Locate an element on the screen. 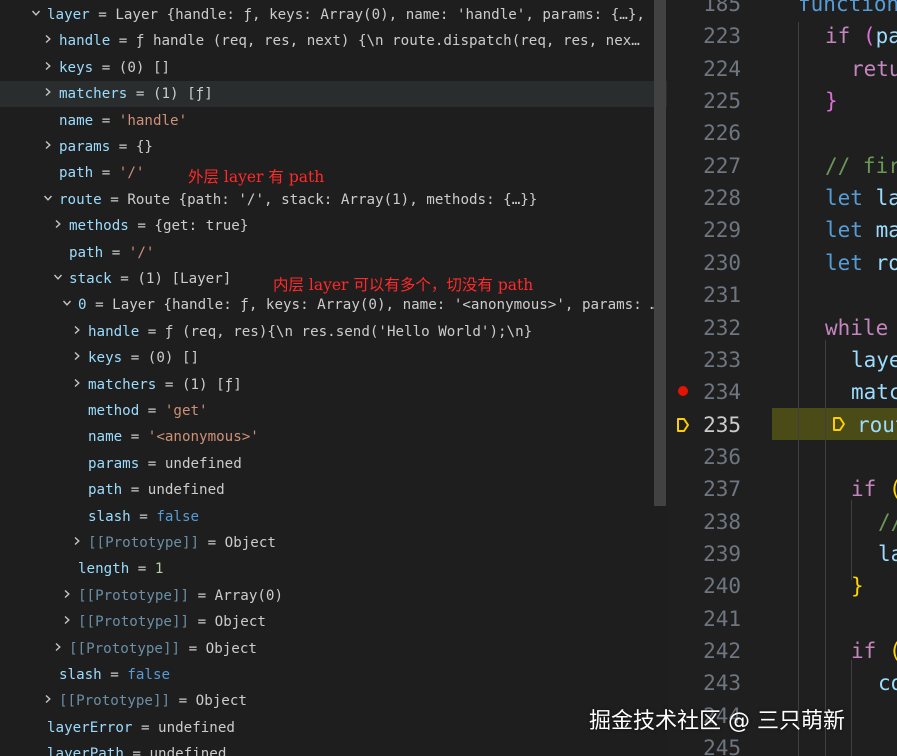  line-number: 245 is located at coordinates (722, 746).